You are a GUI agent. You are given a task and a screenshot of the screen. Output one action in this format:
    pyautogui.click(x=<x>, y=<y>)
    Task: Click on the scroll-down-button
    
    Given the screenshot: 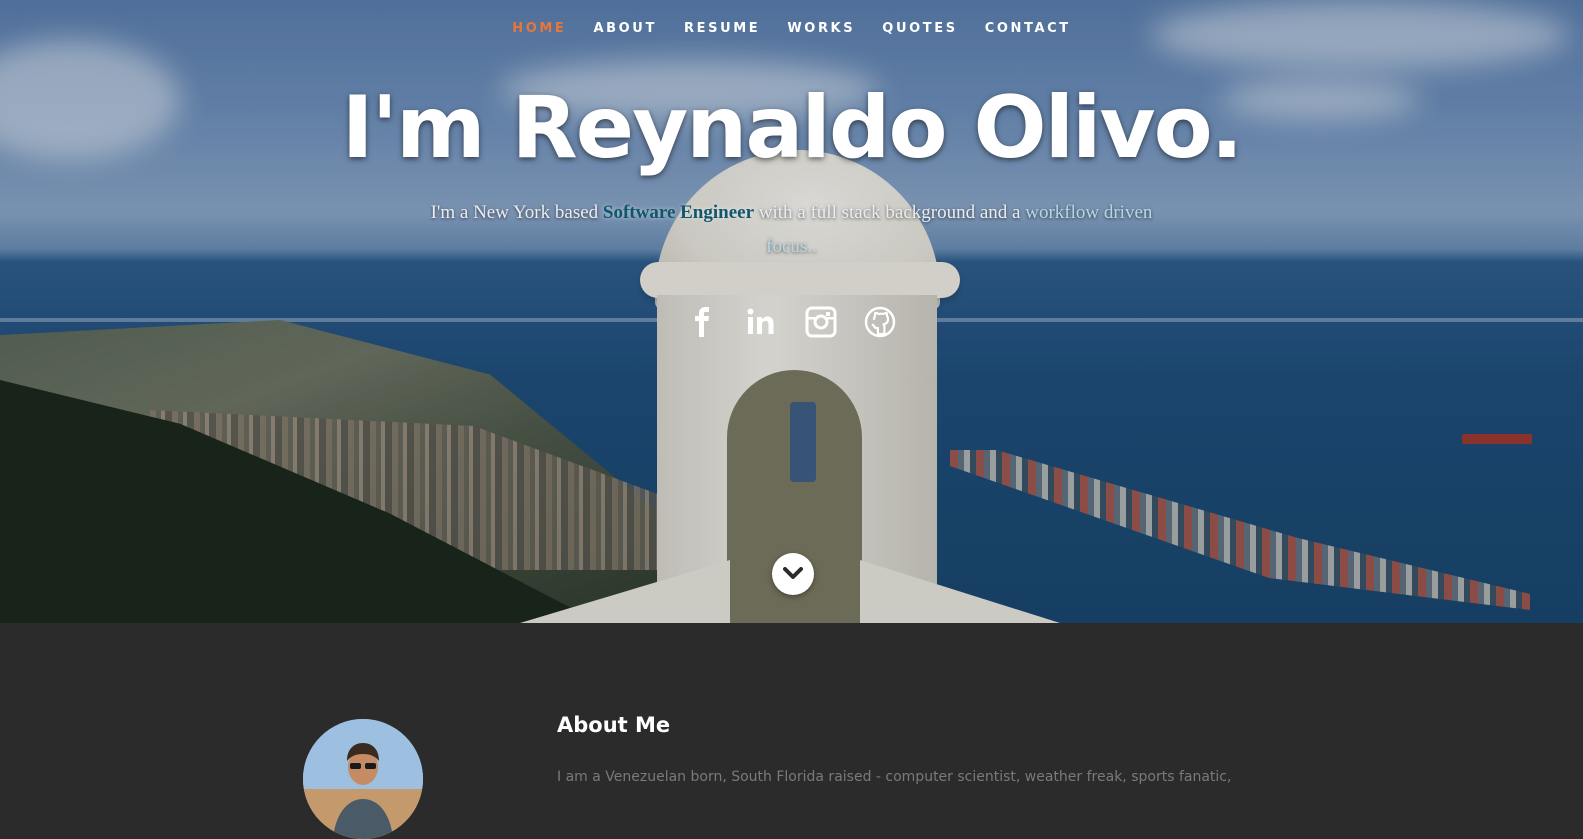 What is the action you would take?
    pyautogui.click(x=793, y=574)
    